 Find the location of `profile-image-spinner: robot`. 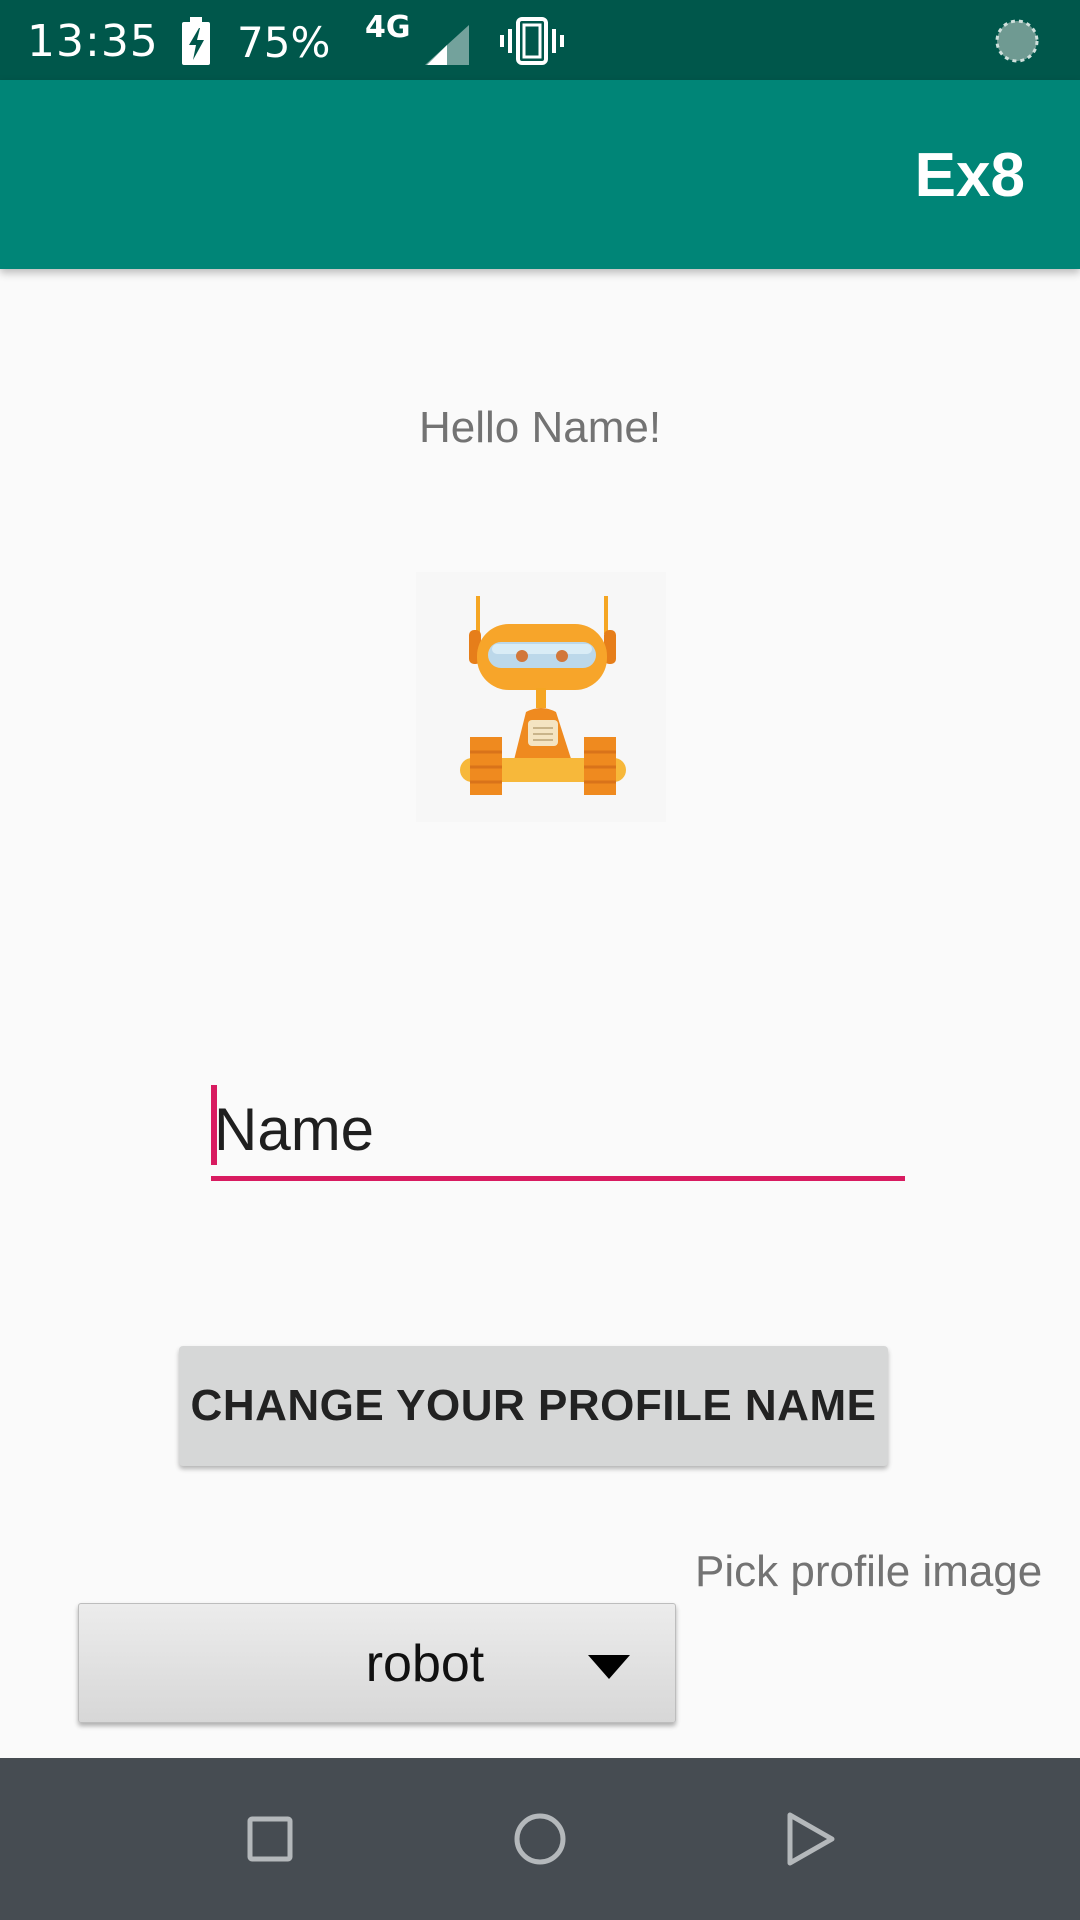

profile-image-spinner: robot is located at coordinates (377, 1663).